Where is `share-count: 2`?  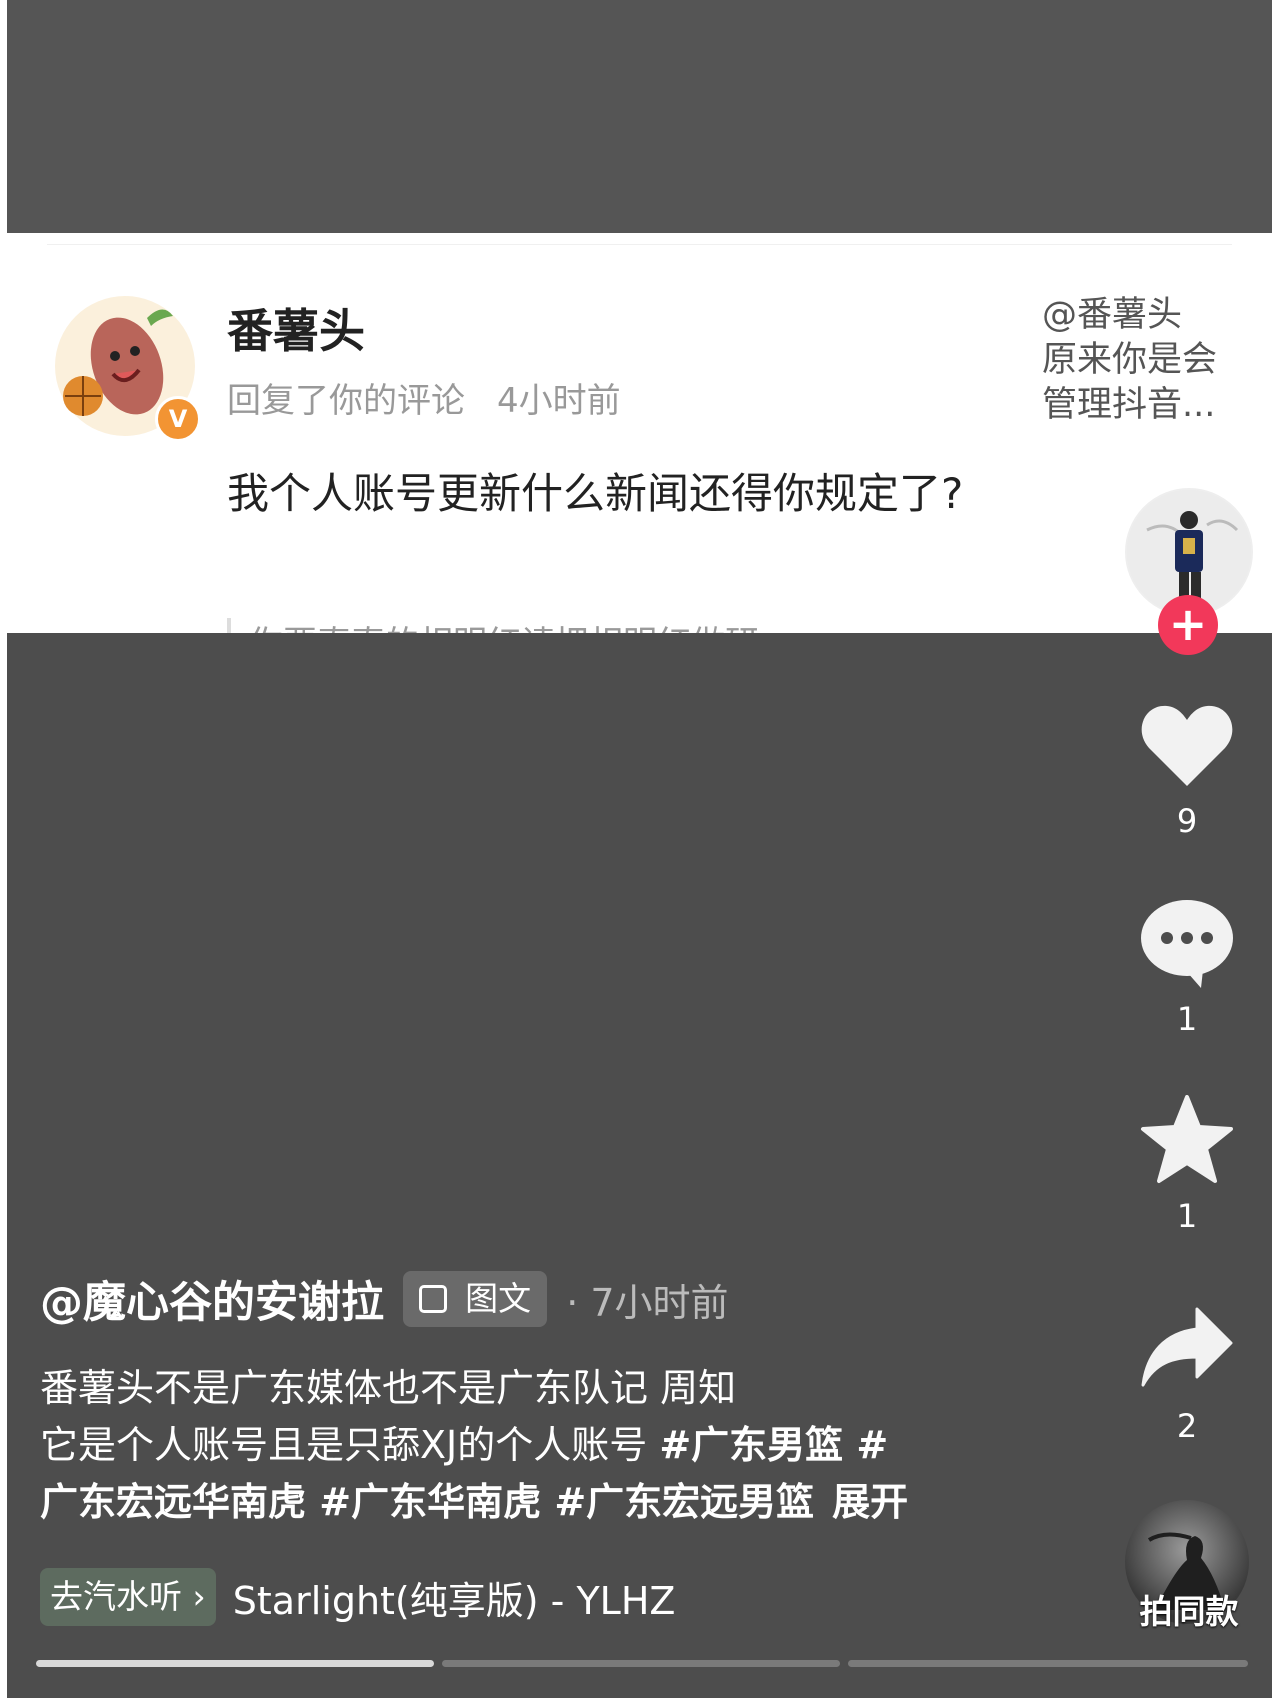
share-count: 2 is located at coordinates (1187, 1426).